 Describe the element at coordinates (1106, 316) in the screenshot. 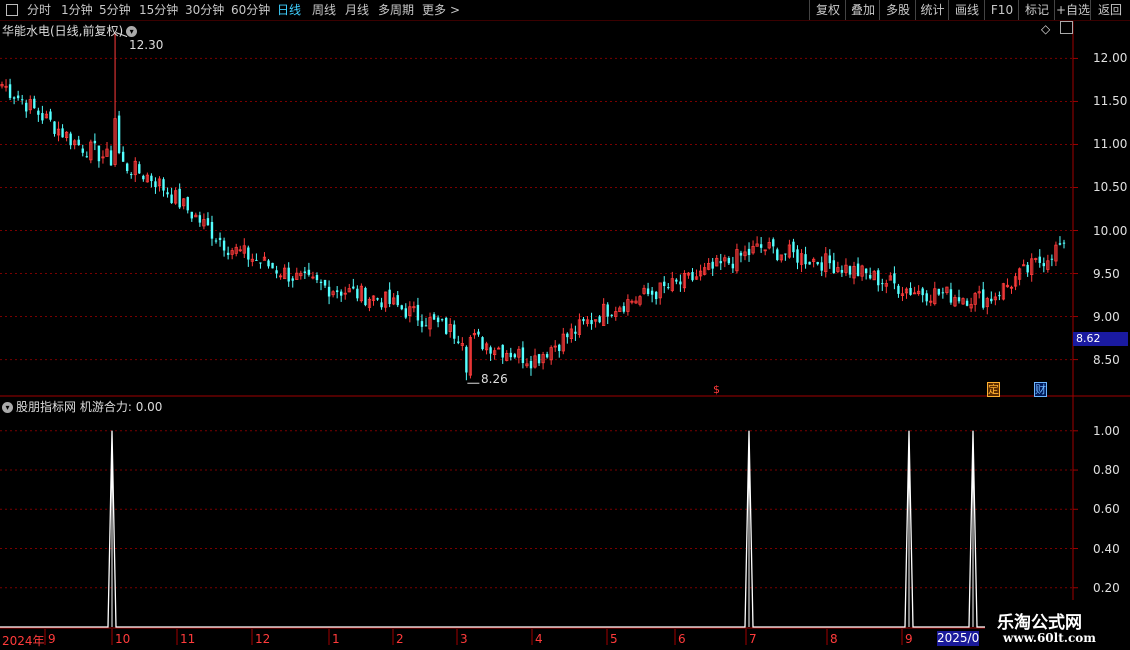

I see `price-tick-label: 9.00` at that location.